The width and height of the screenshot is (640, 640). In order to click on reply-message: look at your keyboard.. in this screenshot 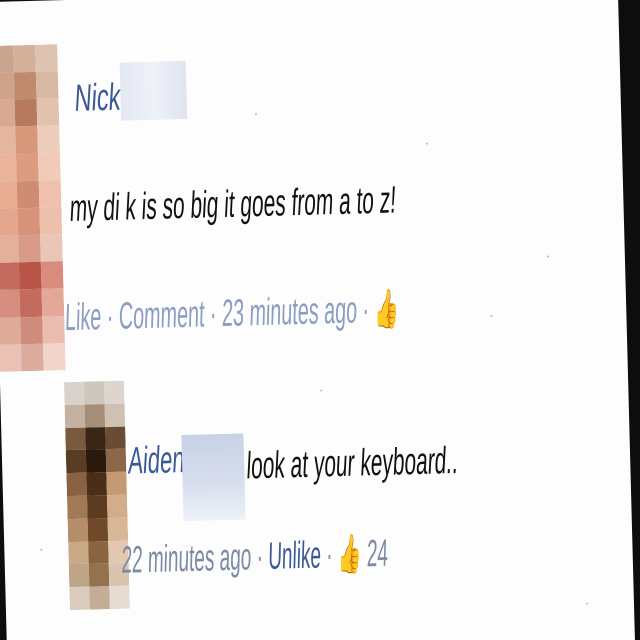, I will do `click(352, 463)`.